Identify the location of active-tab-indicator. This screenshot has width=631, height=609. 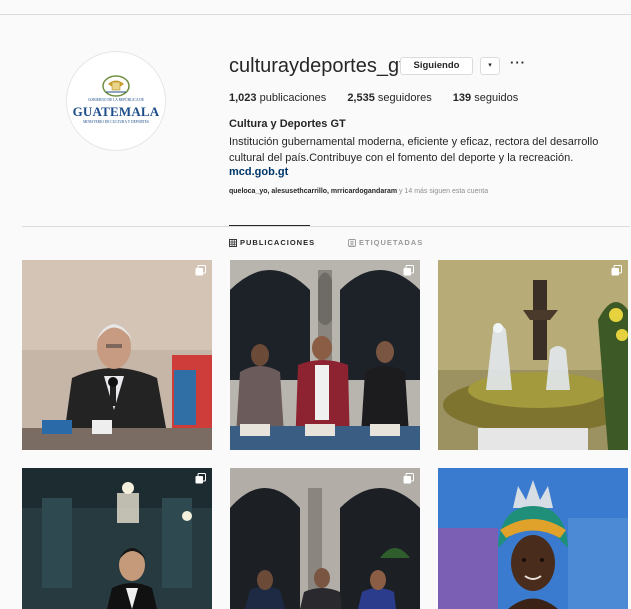
(269, 225).